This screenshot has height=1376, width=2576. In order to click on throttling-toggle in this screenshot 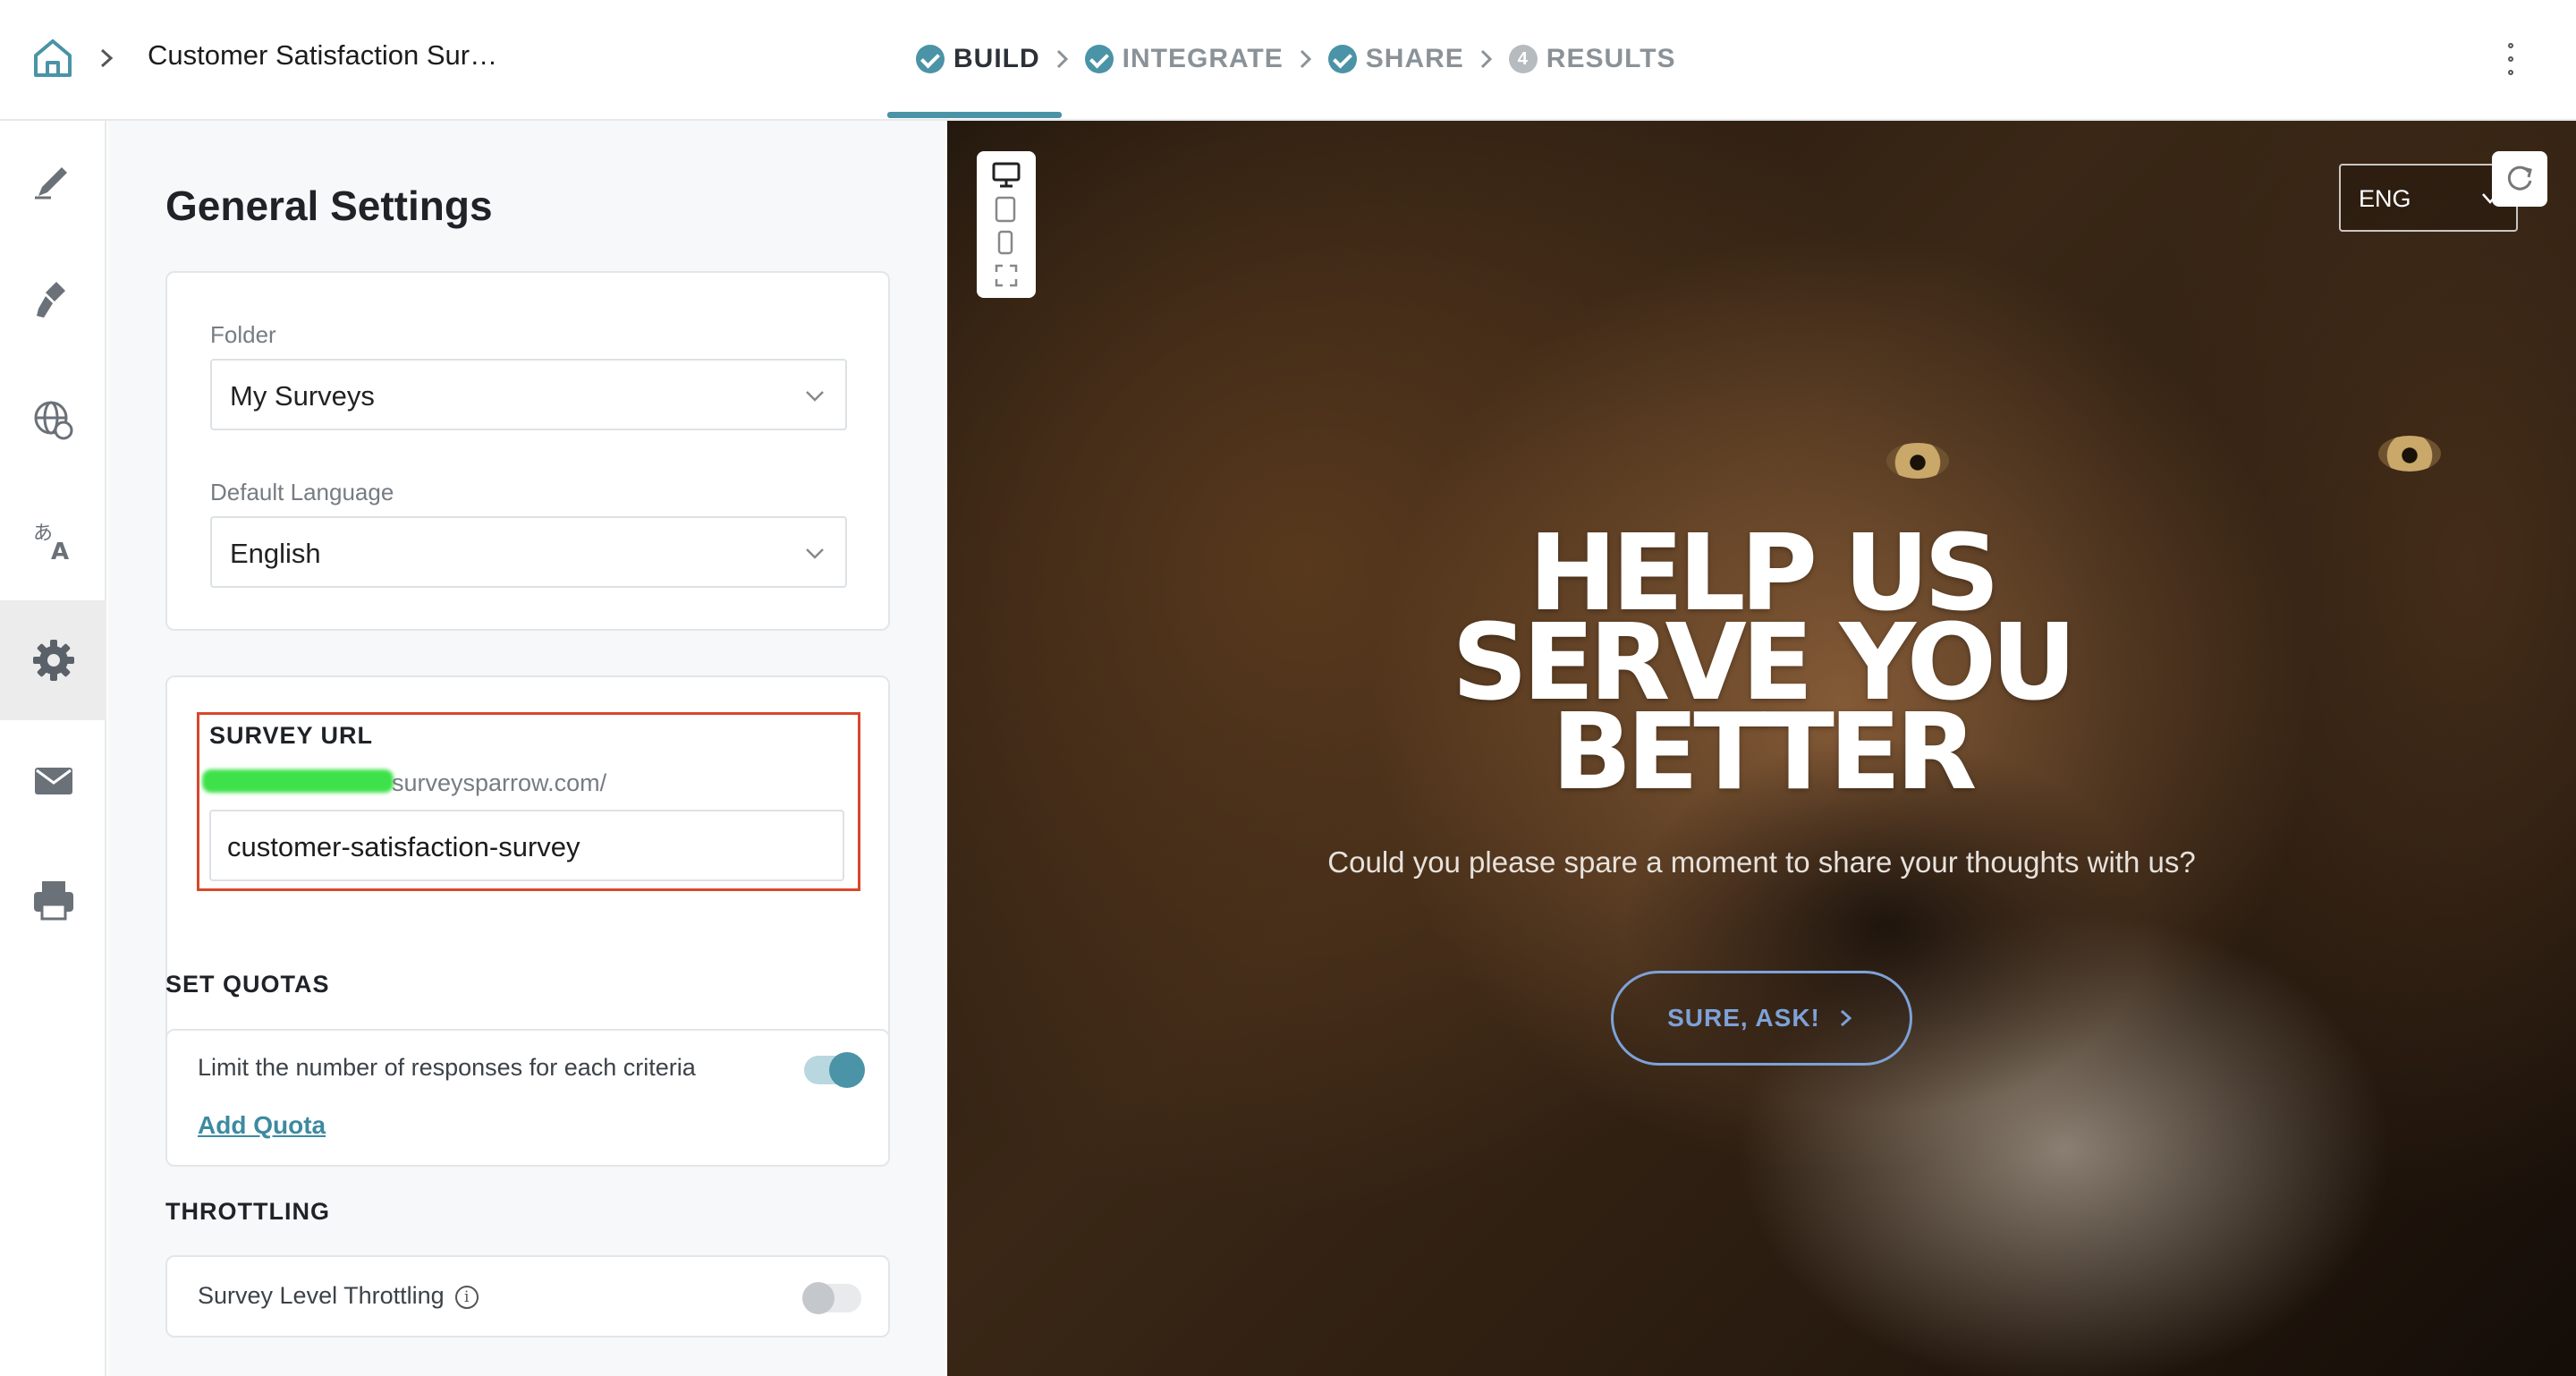, I will do `click(831, 1298)`.